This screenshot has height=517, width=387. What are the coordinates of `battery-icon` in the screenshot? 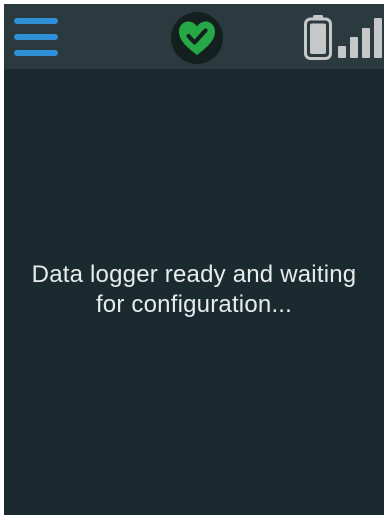 It's located at (318, 37).